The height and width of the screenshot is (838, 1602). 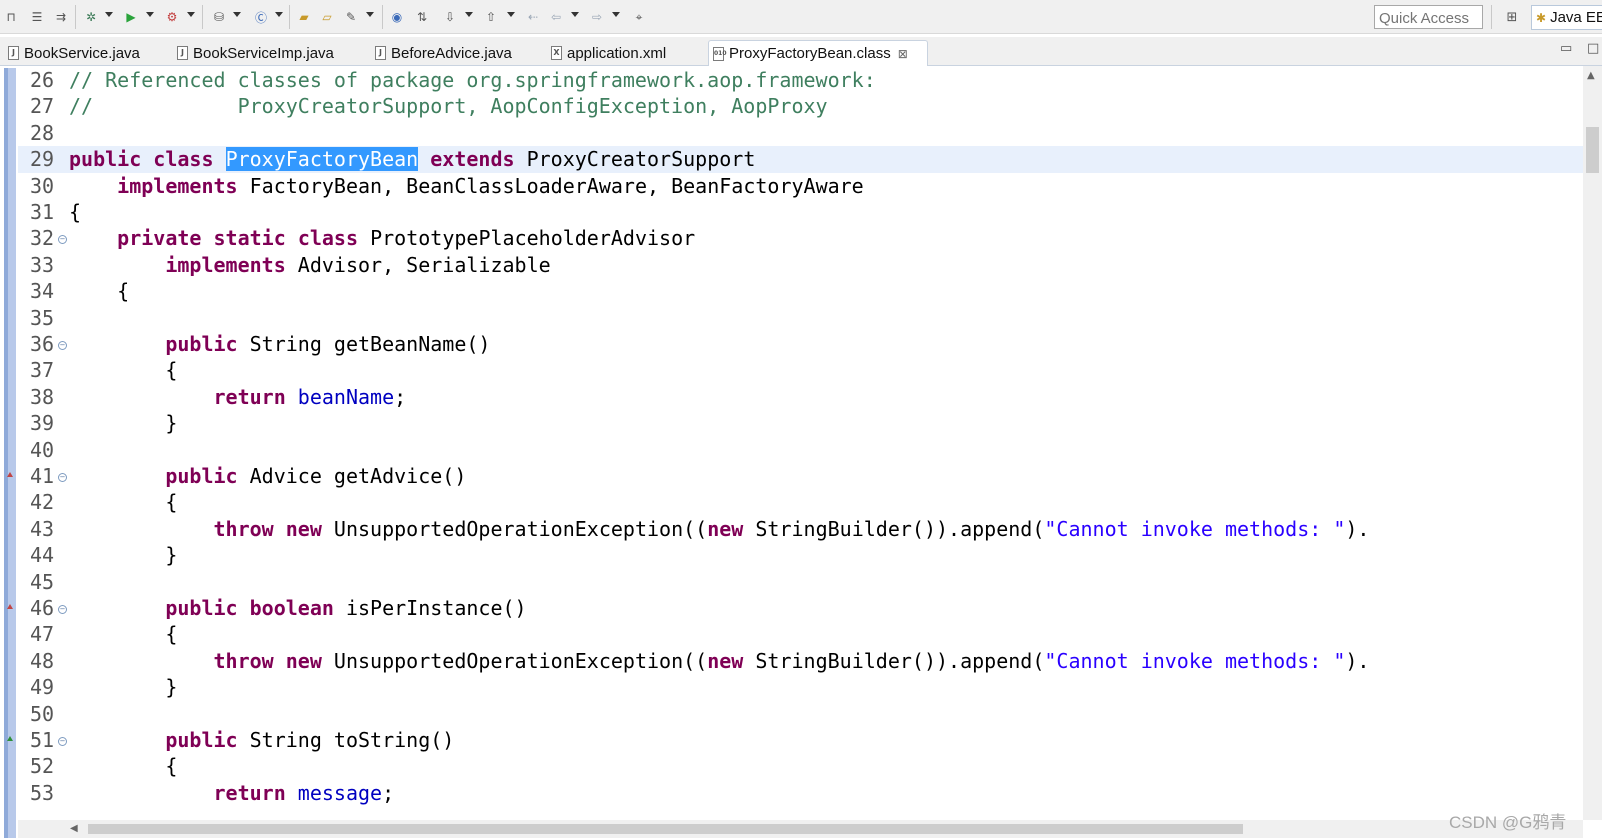 What do you see at coordinates (422, 17) in the screenshot?
I see `refresh-icon: ⇅` at bounding box center [422, 17].